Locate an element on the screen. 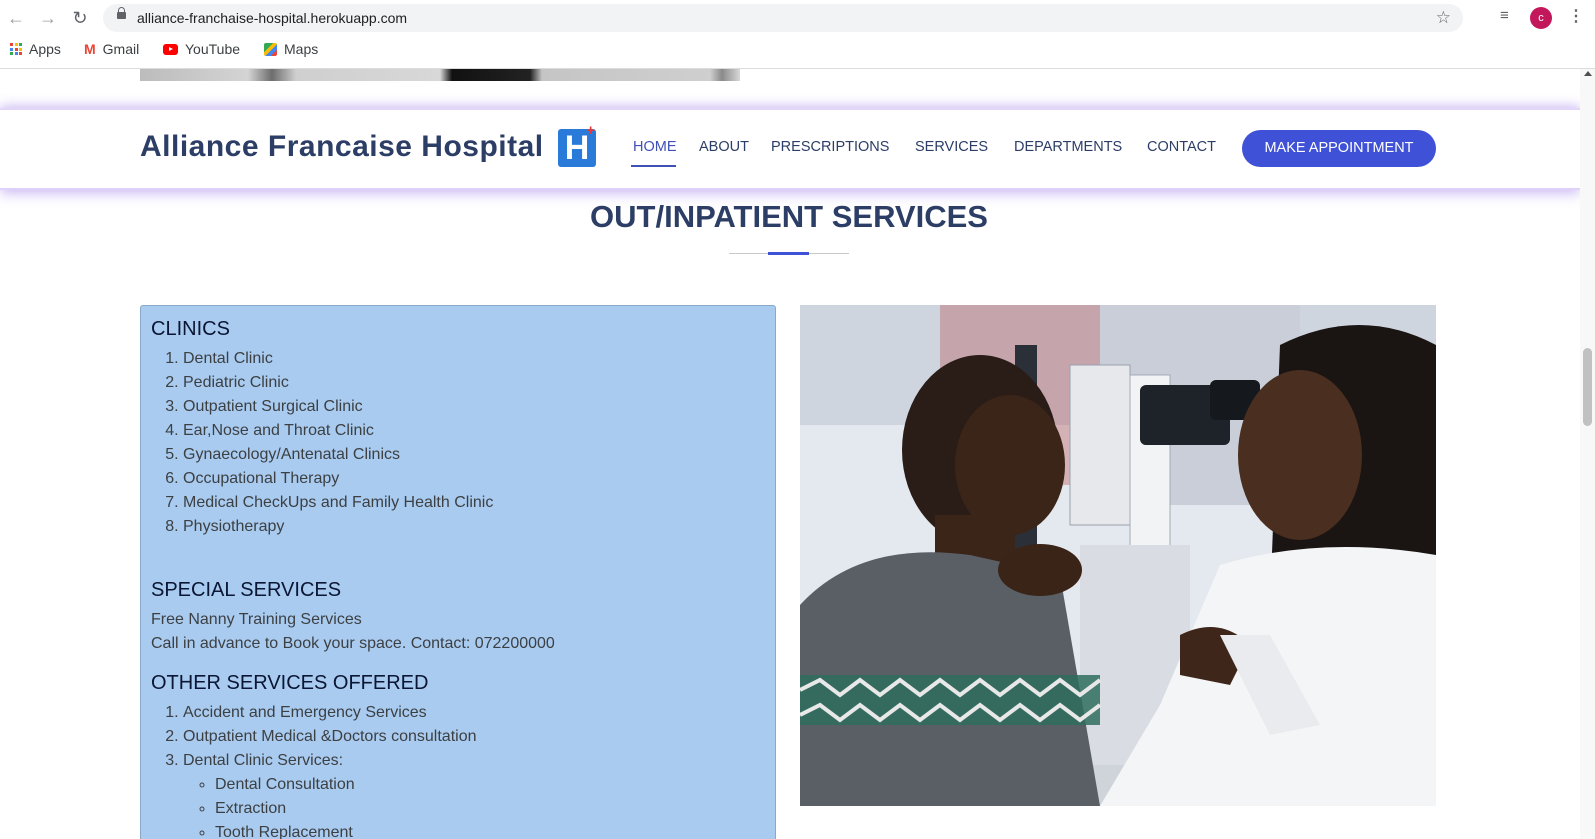  bookmark-label: YouTube is located at coordinates (213, 49).